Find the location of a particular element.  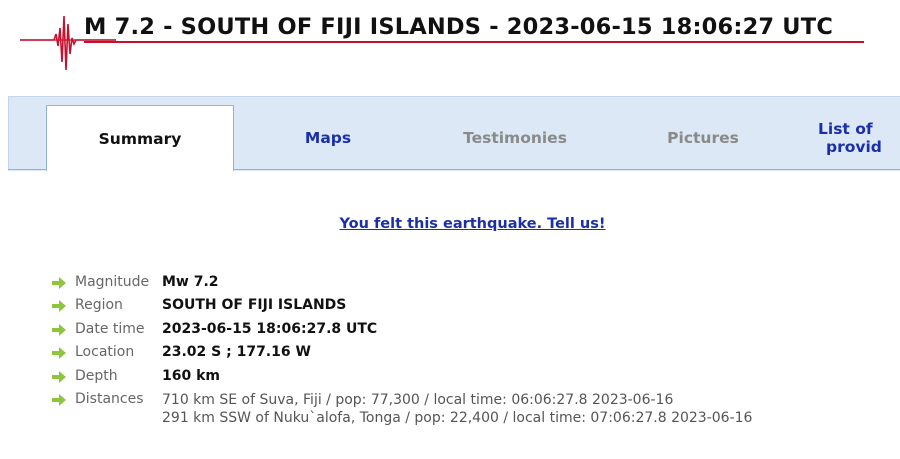

detail-label: Magnitude is located at coordinates (112, 282).